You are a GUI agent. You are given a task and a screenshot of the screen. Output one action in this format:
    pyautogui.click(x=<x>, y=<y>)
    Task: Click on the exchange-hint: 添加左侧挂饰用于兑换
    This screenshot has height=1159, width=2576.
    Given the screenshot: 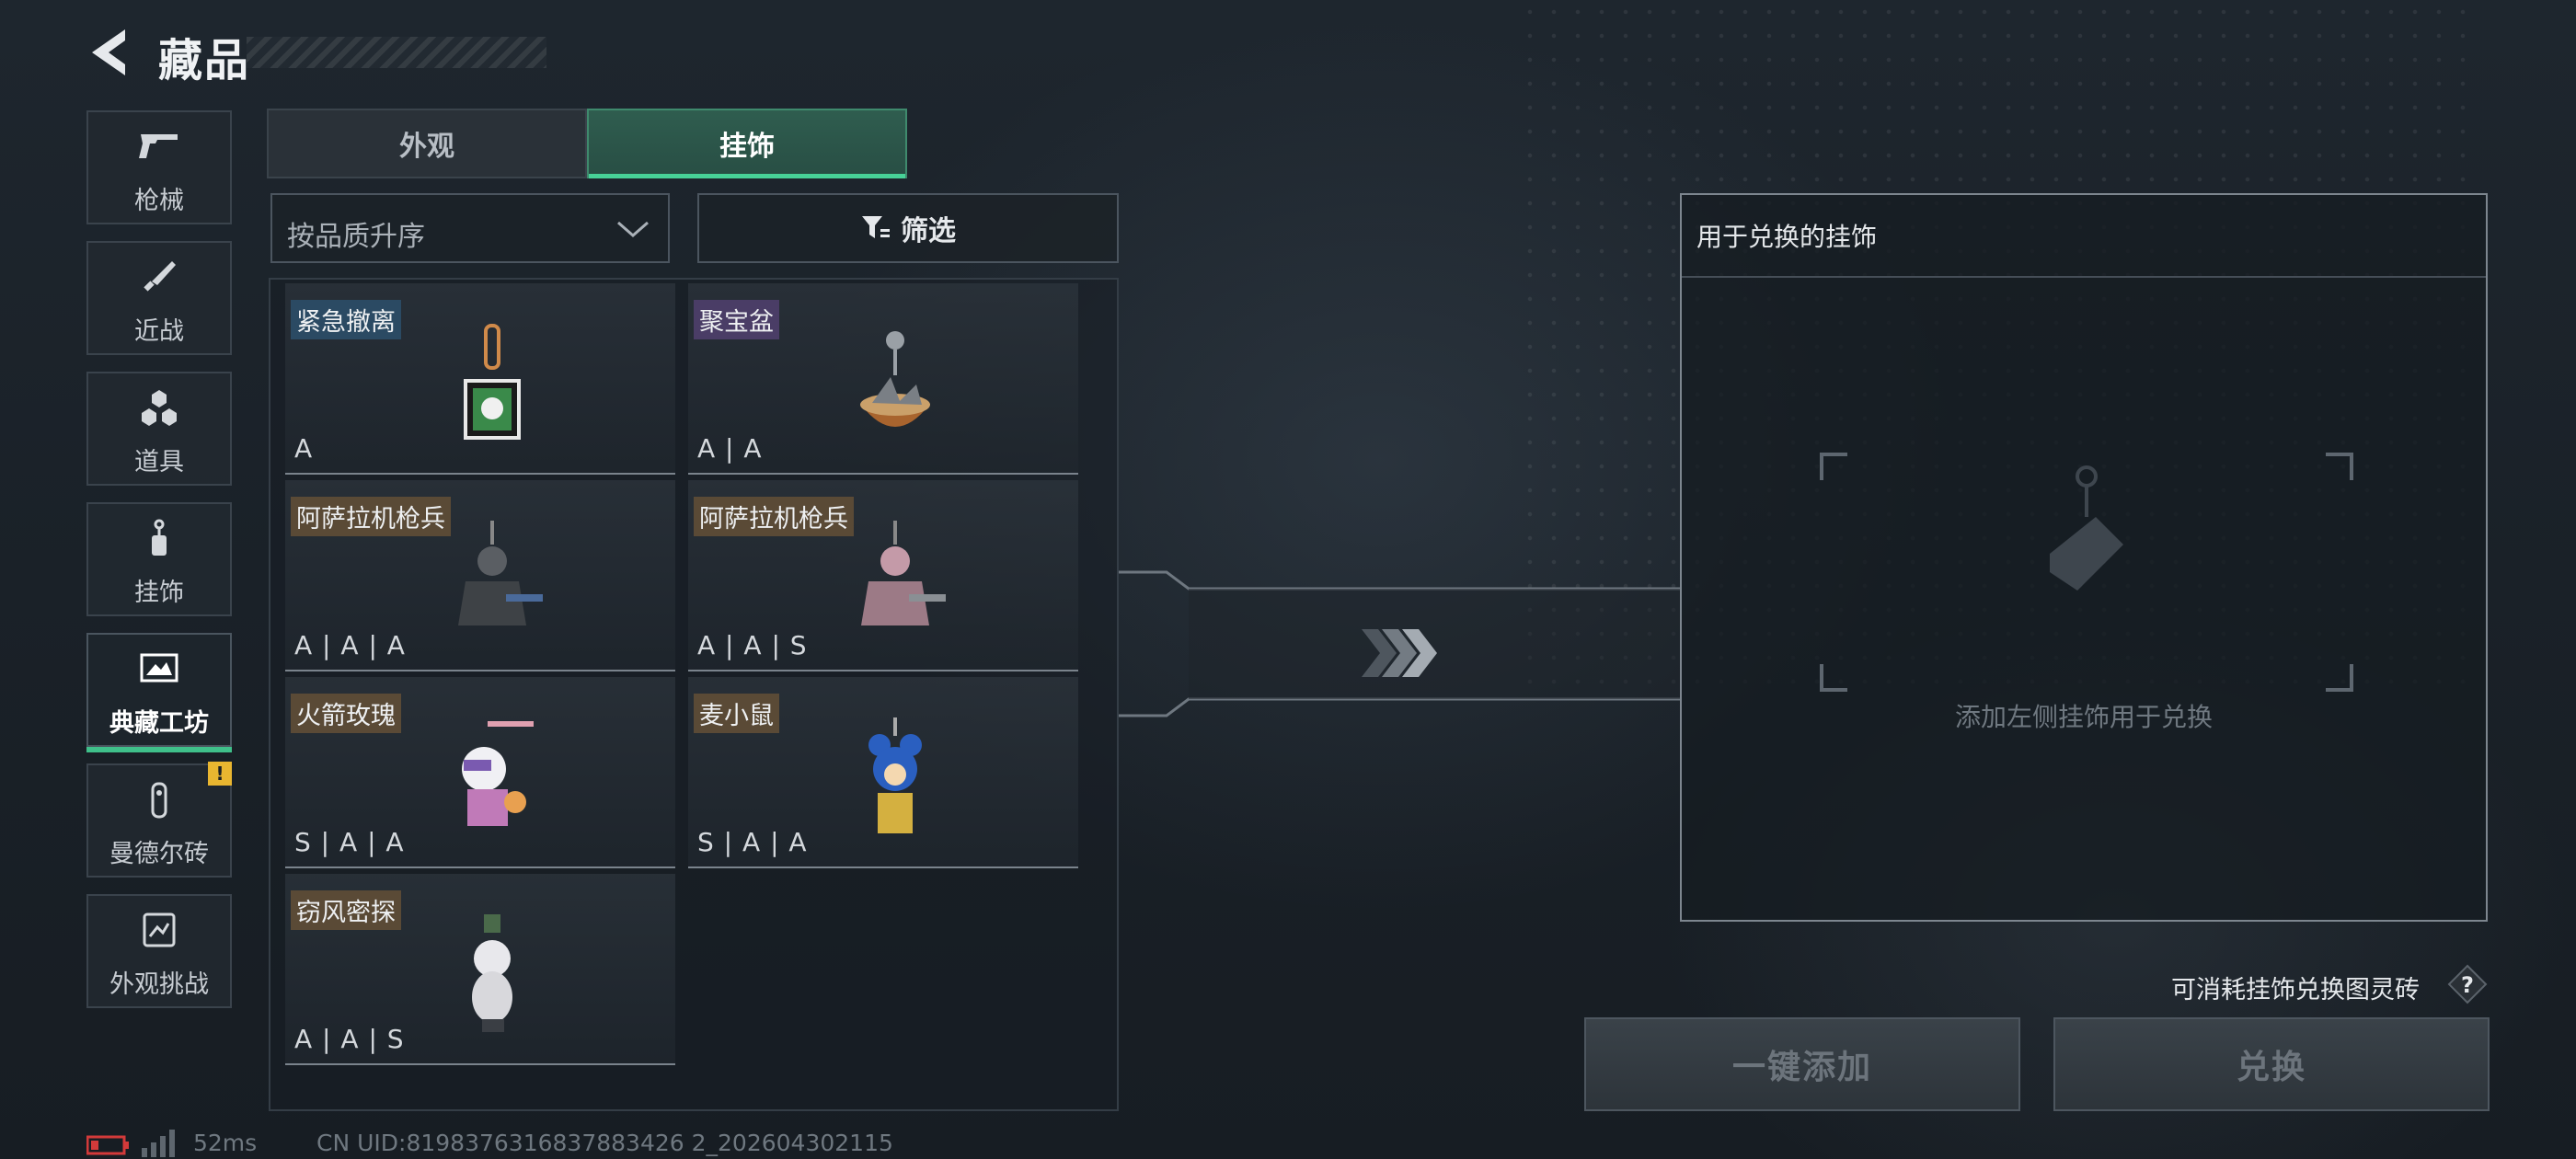 What is the action you would take?
    pyautogui.click(x=2083, y=717)
    